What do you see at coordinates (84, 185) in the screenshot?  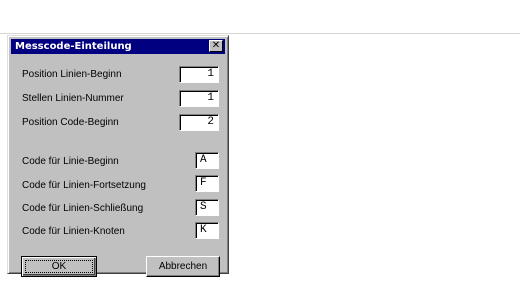 I see `code-linien-fortsetzung-label: Code für Linien-Fortsetzung` at bounding box center [84, 185].